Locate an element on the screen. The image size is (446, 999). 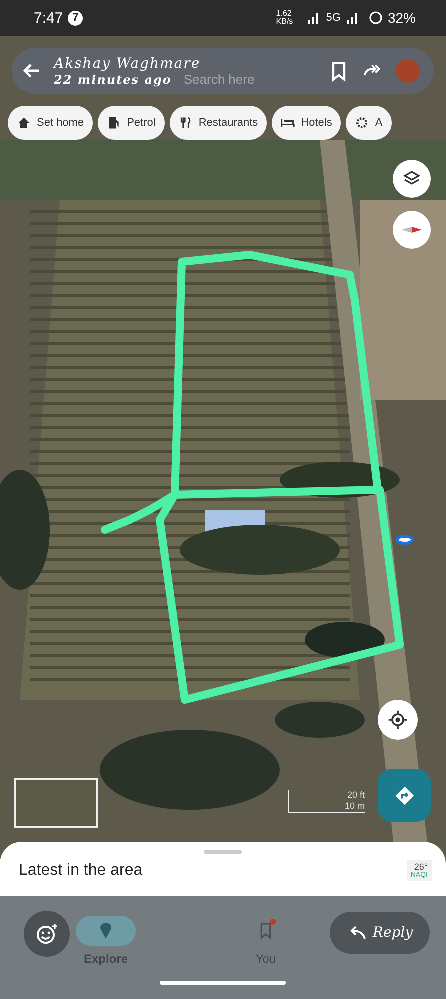
compass-icon is located at coordinates (412, 230).